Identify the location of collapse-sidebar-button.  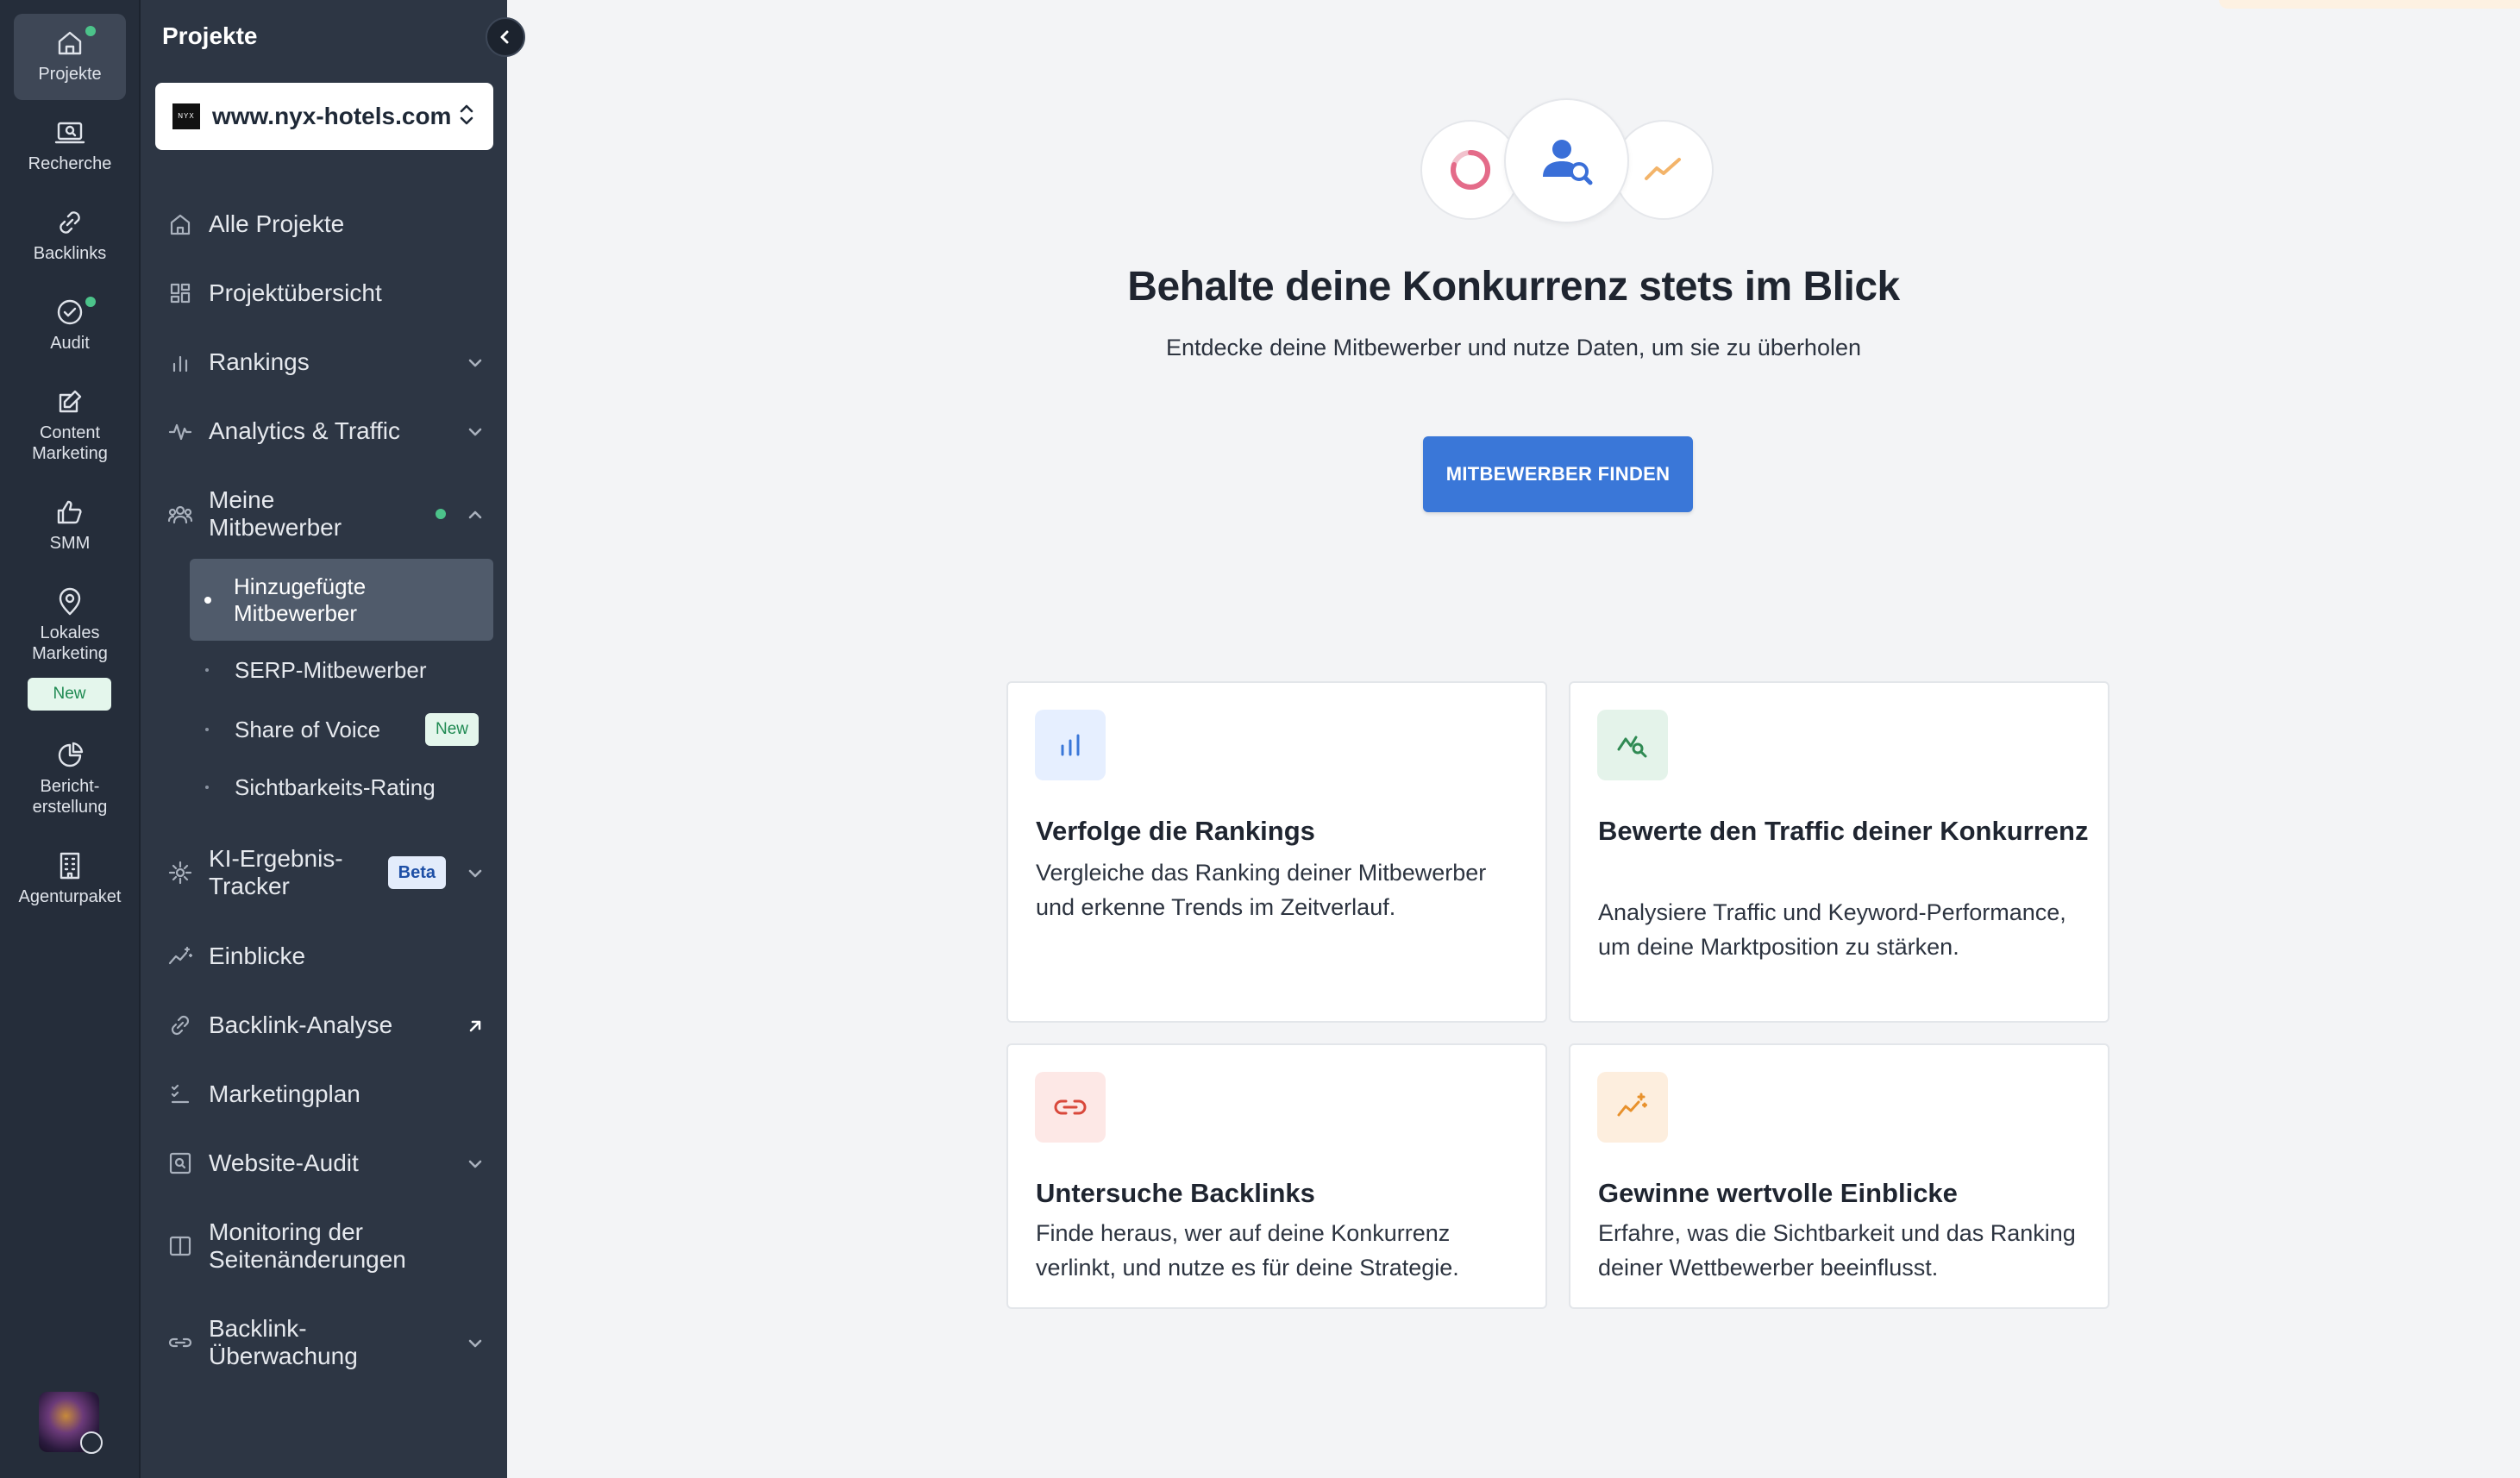
(505, 37).